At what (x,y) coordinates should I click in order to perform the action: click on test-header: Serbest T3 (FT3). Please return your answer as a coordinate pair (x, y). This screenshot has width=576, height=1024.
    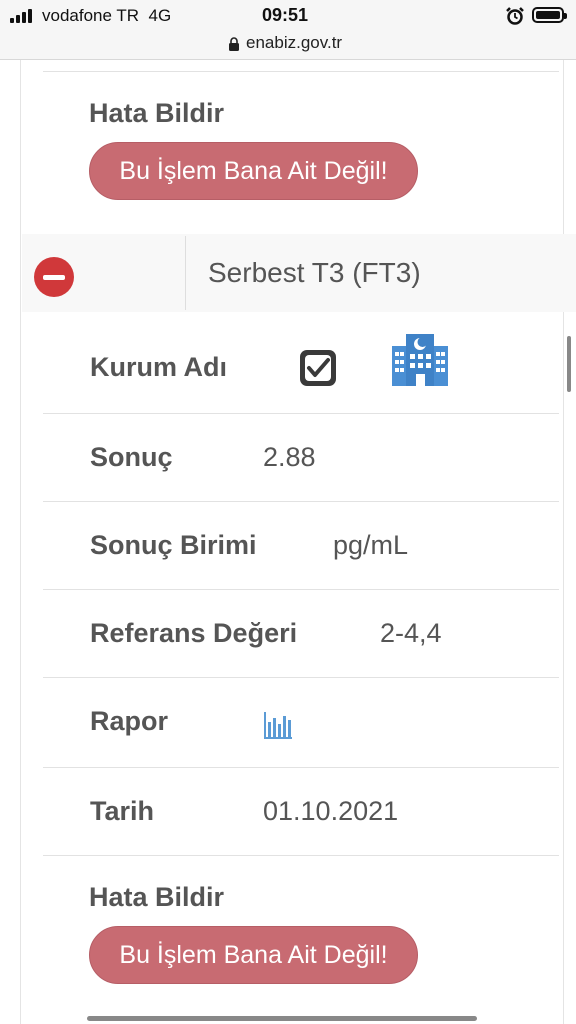
    Looking at the image, I should click on (299, 273).